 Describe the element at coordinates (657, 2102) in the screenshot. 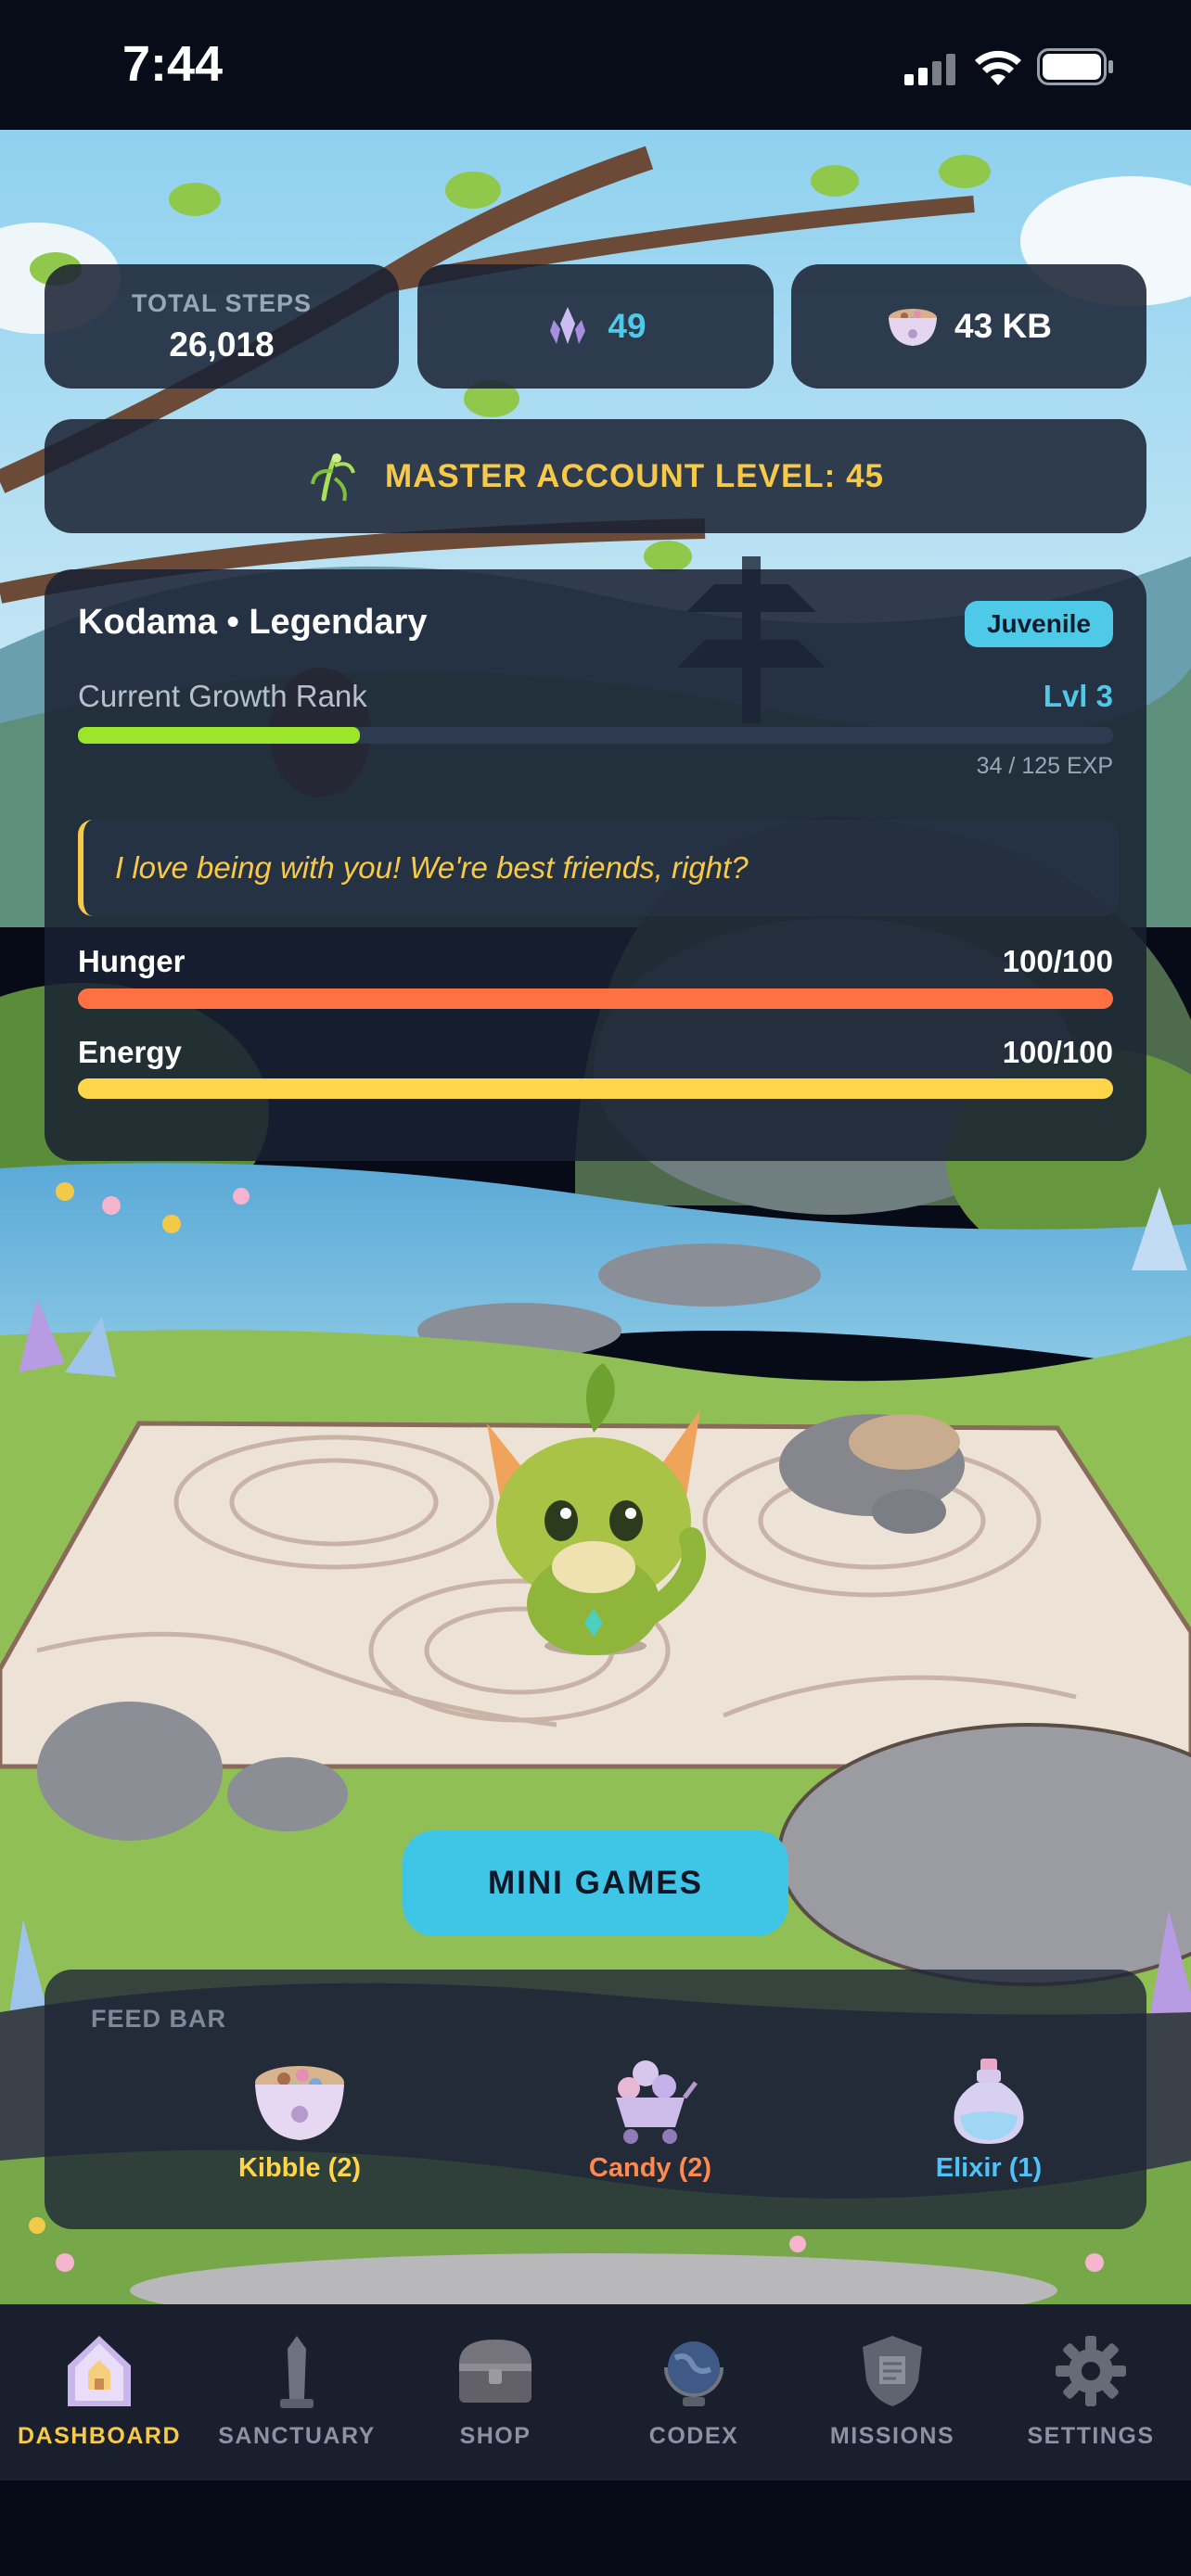

I see `candy-cart-icon` at that location.